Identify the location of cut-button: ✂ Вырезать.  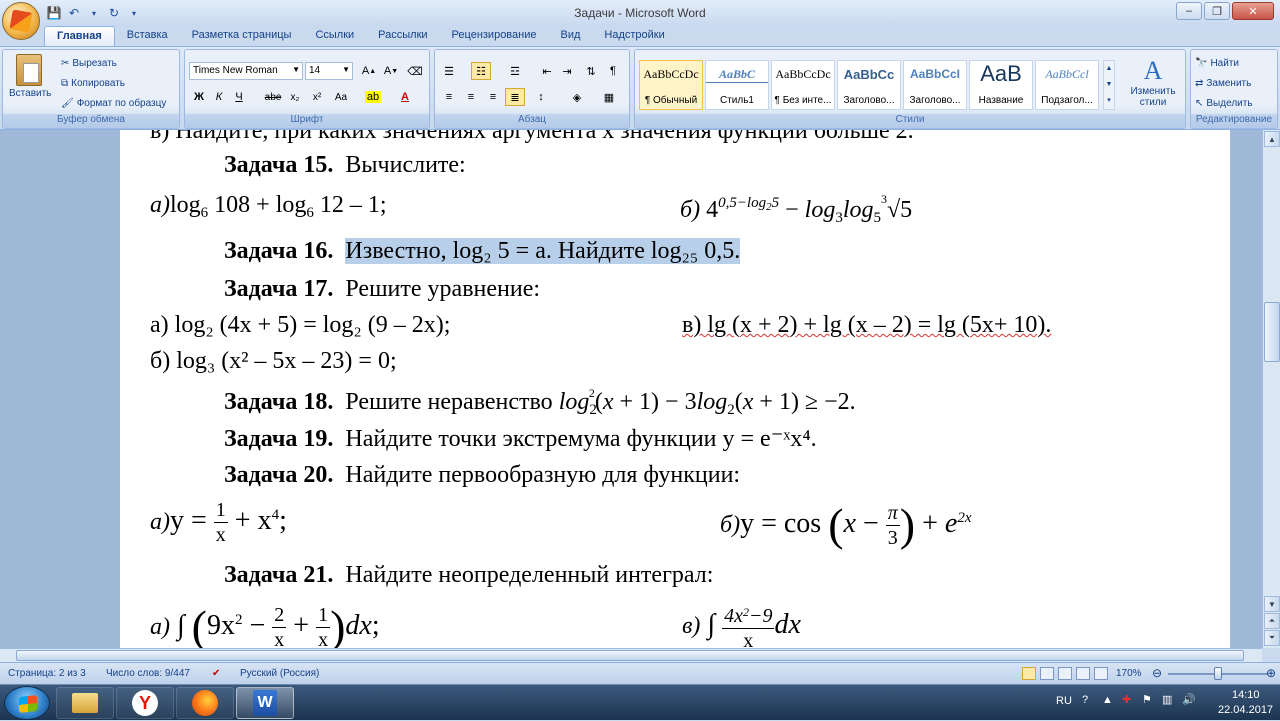
(89, 63).